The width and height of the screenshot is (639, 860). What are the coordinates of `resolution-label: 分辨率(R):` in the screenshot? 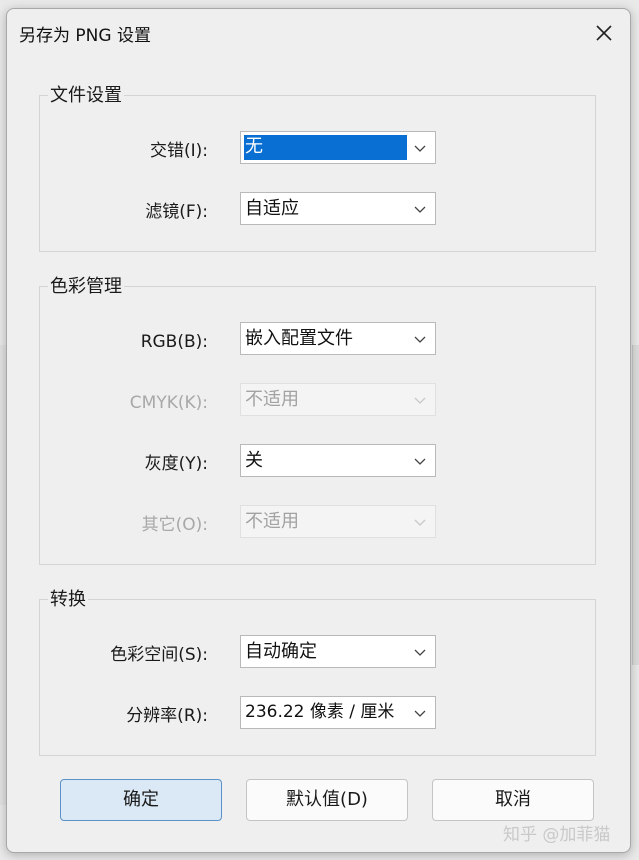 It's located at (167, 716).